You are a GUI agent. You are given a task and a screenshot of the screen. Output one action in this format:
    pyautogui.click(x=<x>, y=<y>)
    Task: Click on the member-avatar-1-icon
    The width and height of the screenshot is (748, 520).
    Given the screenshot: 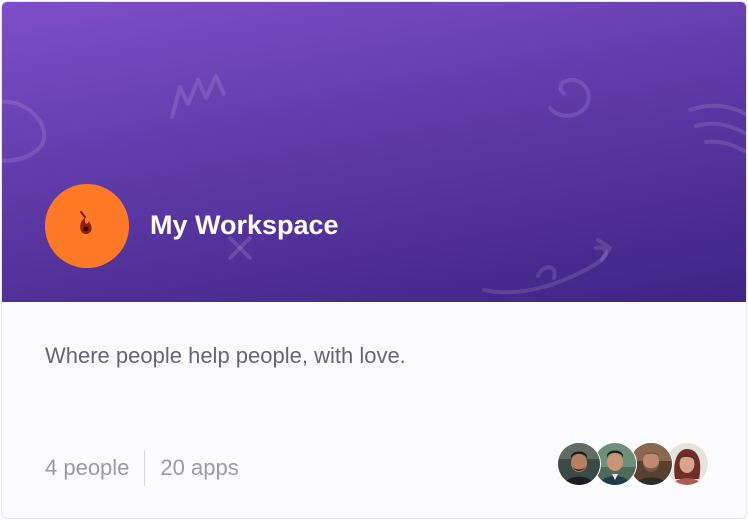 What is the action you would take?
    pyautogui.click(x=579, y=464)
    